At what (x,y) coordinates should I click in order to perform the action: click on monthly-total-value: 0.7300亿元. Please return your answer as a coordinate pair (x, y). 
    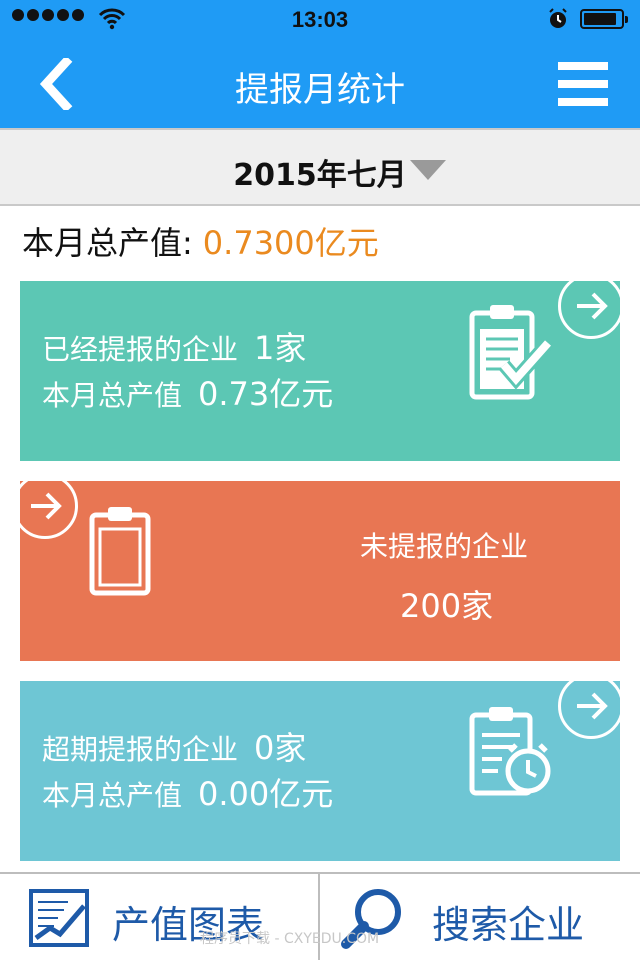
    Looking at the image, I should click on (290, 243).